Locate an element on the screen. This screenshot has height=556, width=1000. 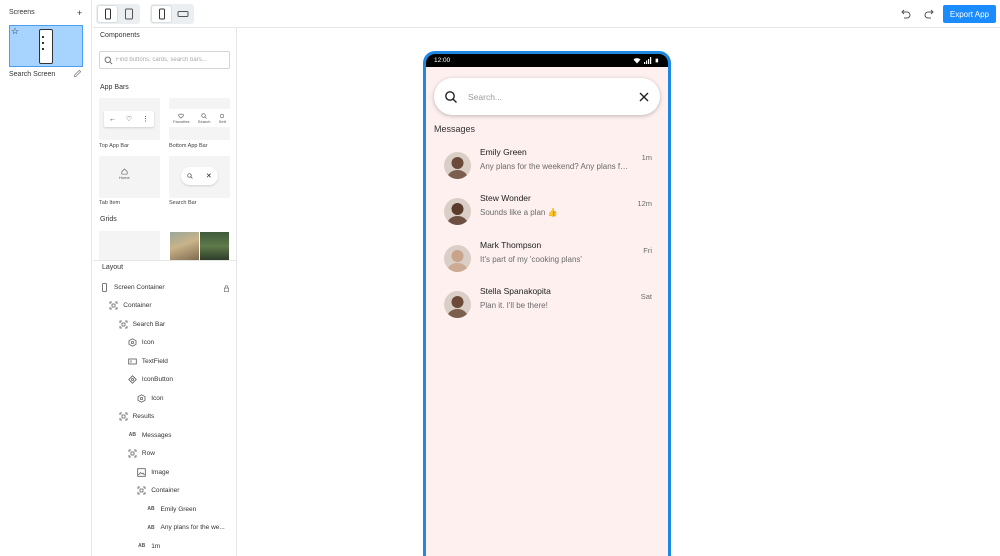
phone-preview is located at coordinates (46, 46).